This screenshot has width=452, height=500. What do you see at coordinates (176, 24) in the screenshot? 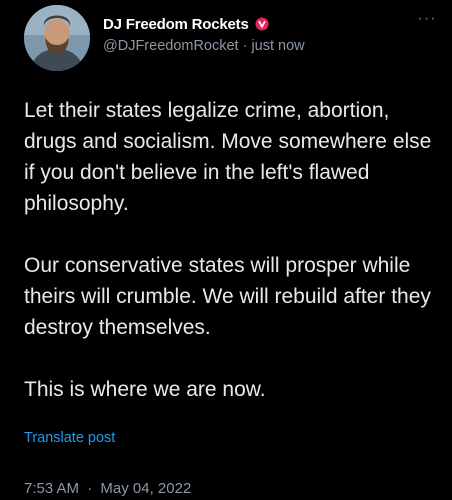
I see `display-name: DJ Freedom Rockets` at bounding box center [176, 24].